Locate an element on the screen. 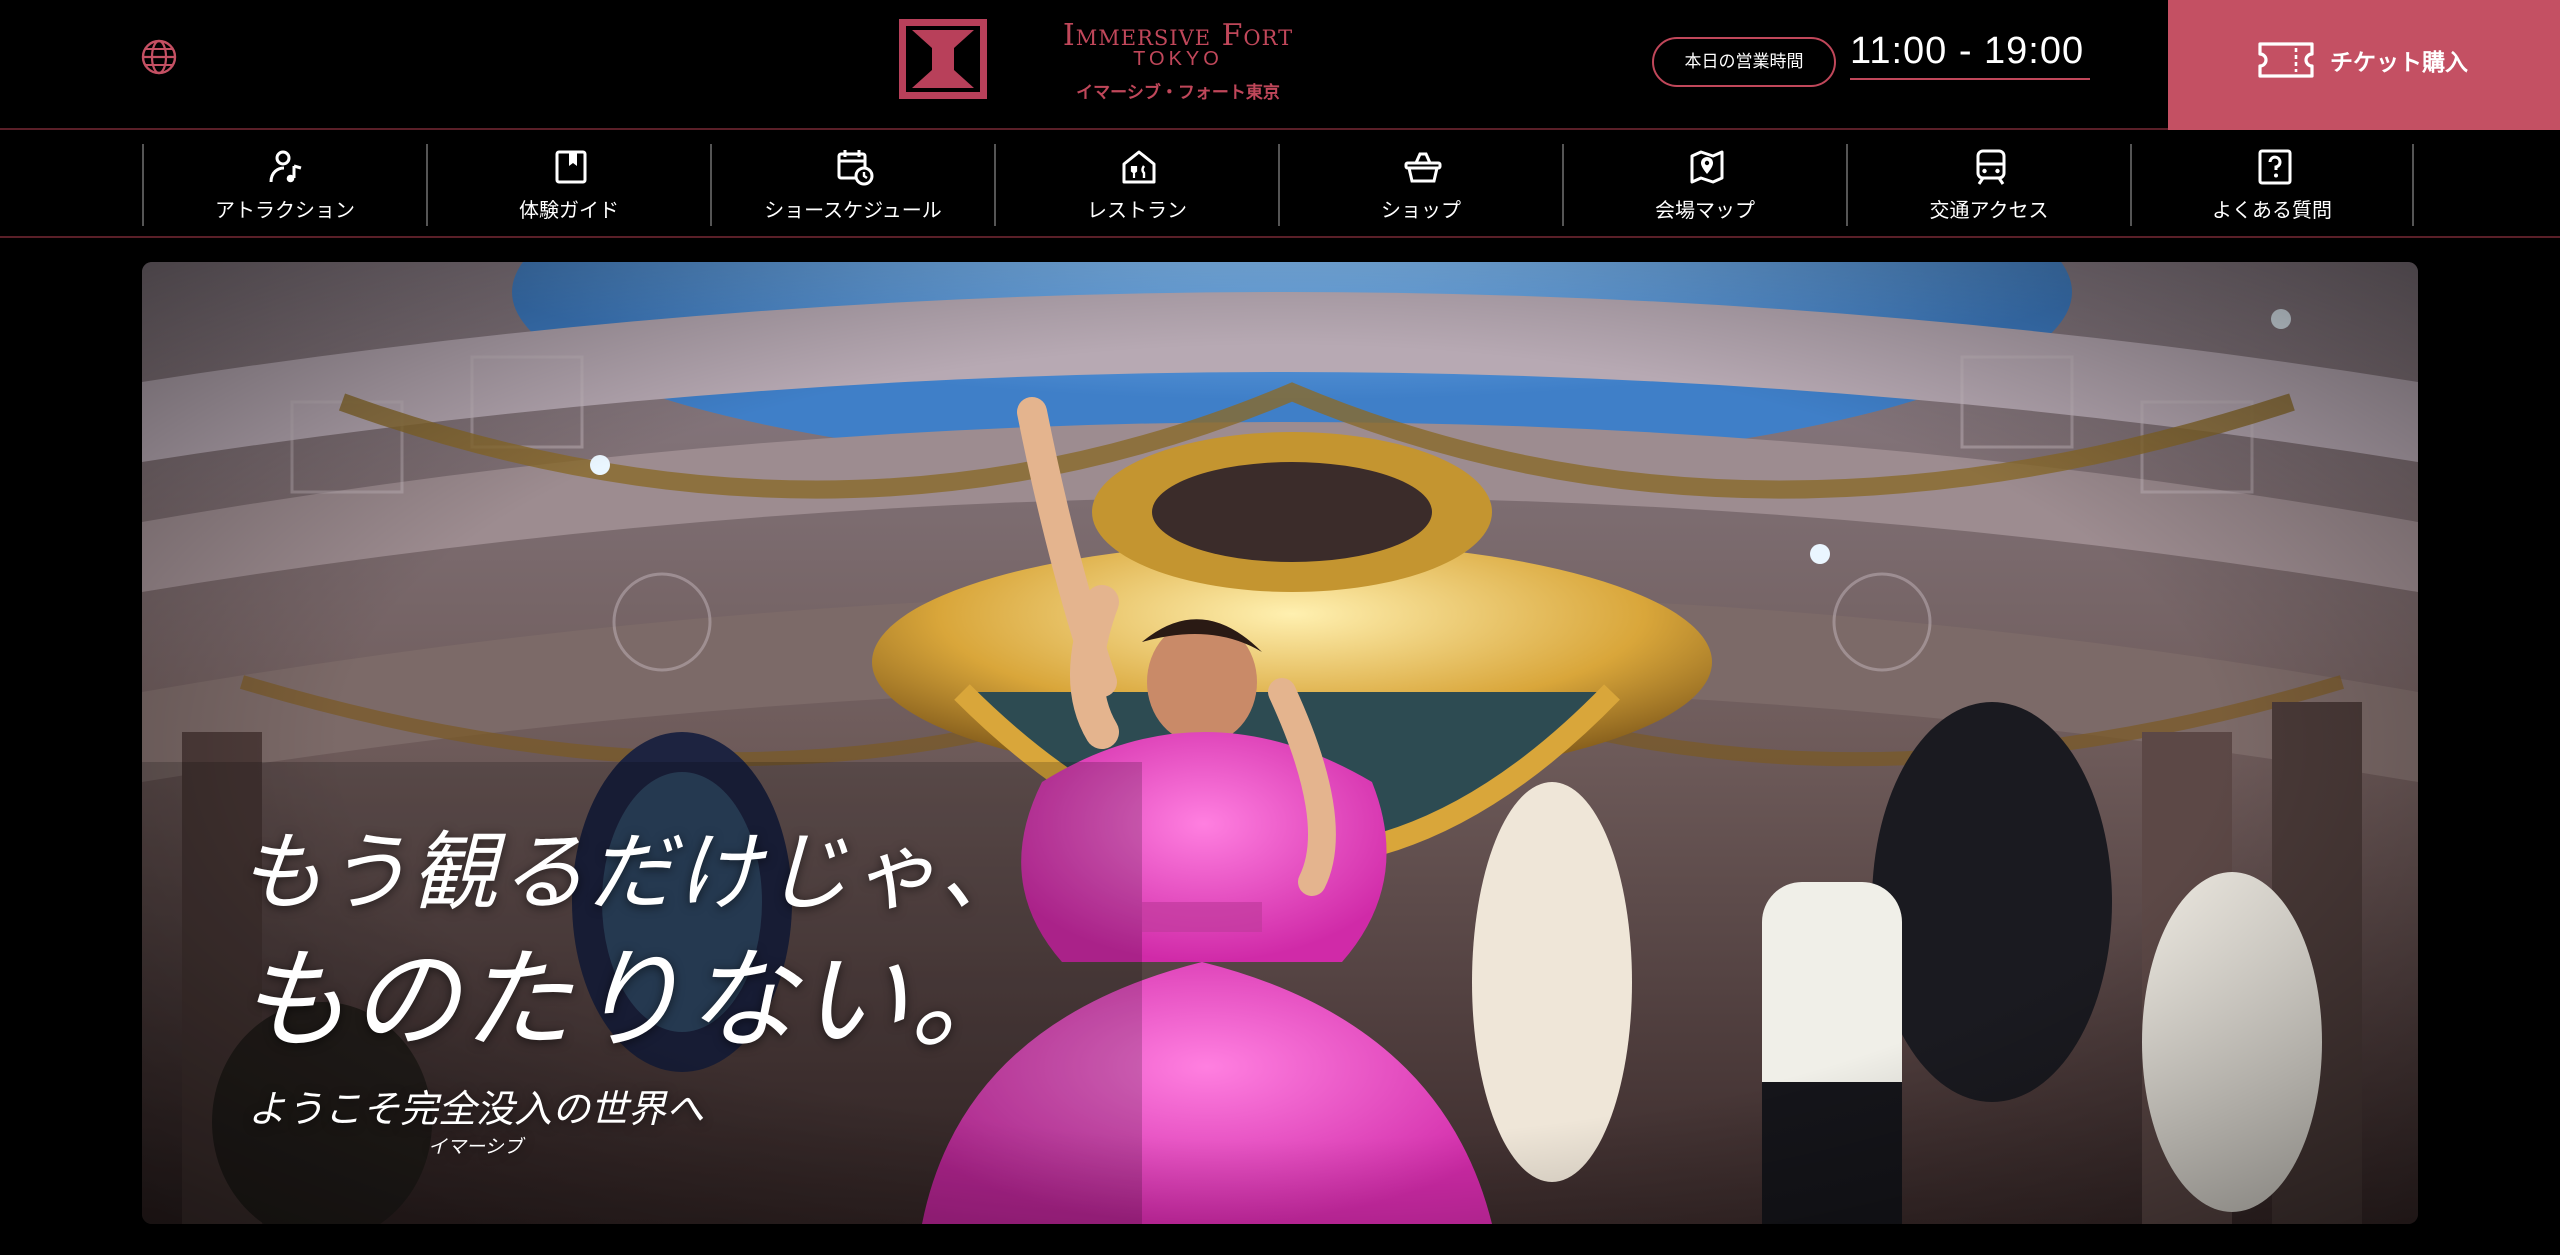 This screenshot has height=1255, width=2560. hero-headline-line2: ものたりない。 is located at coordinates (630, 1000).